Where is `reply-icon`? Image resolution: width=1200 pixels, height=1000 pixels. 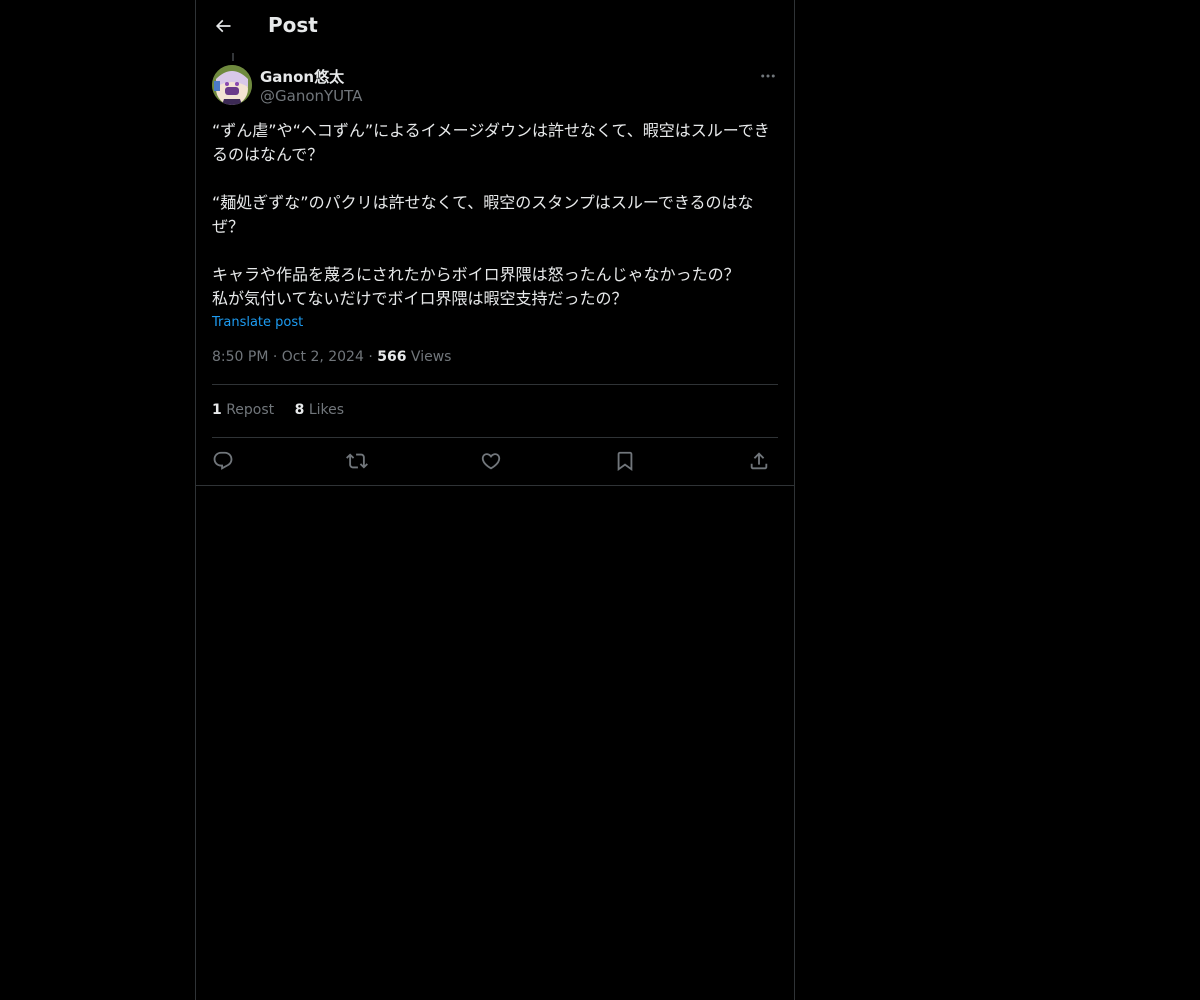 reply-icon is located at coordinates (223, 461).